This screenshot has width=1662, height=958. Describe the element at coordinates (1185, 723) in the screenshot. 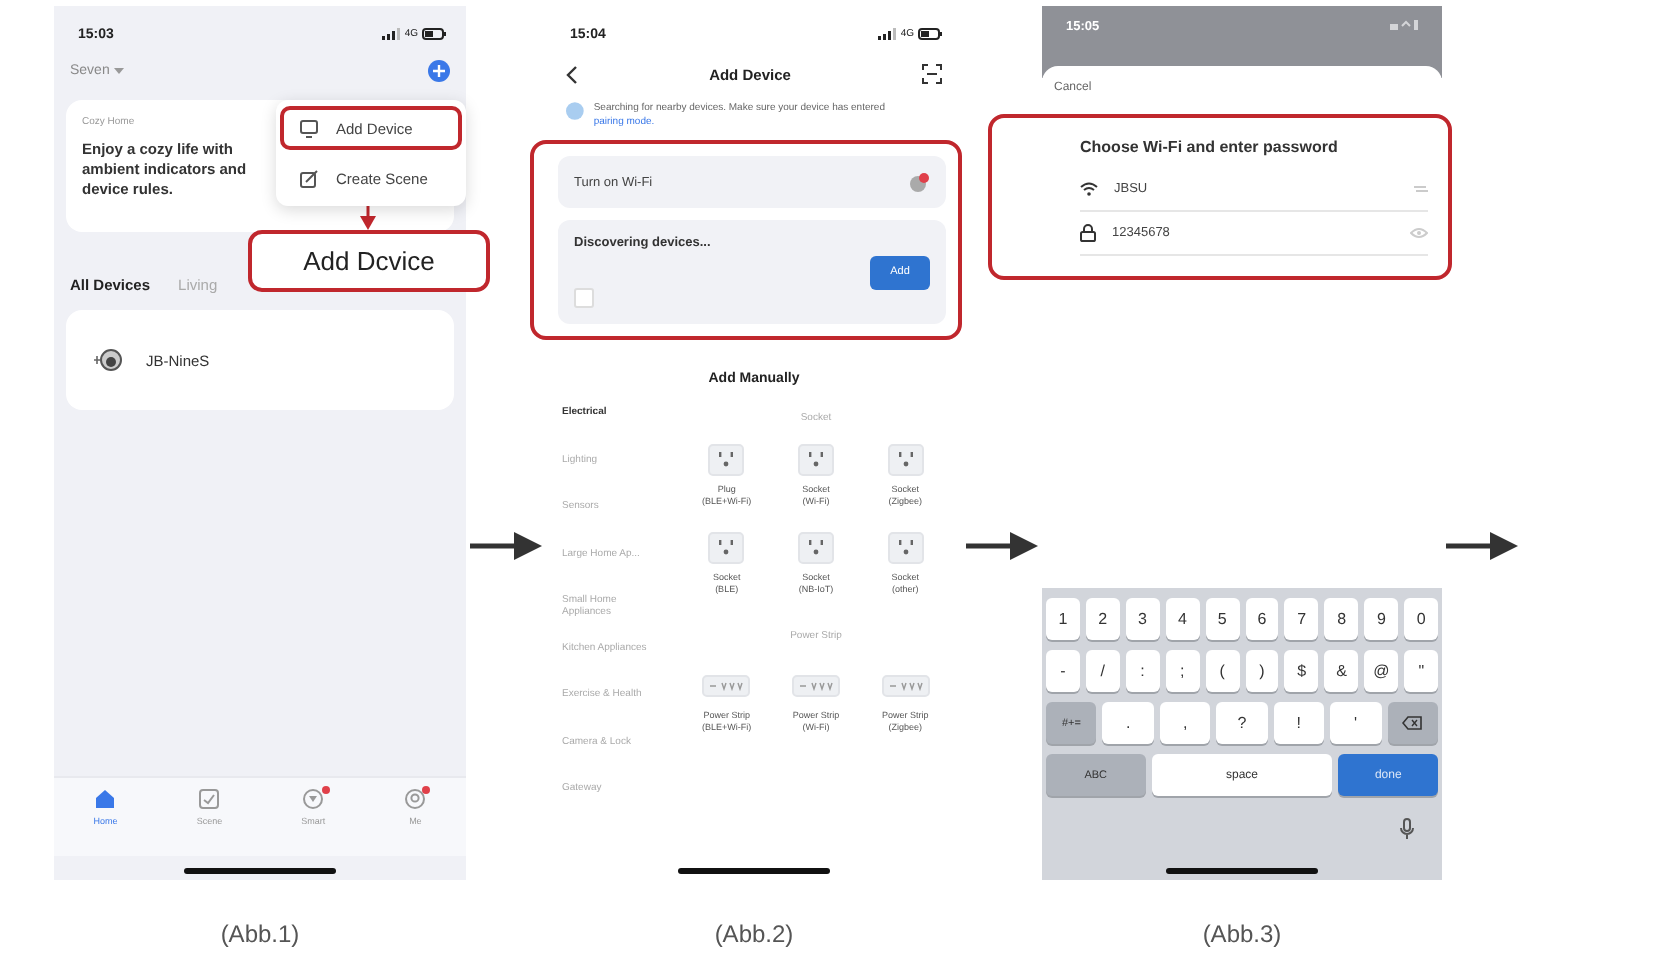

I see `key: ,` at that location.